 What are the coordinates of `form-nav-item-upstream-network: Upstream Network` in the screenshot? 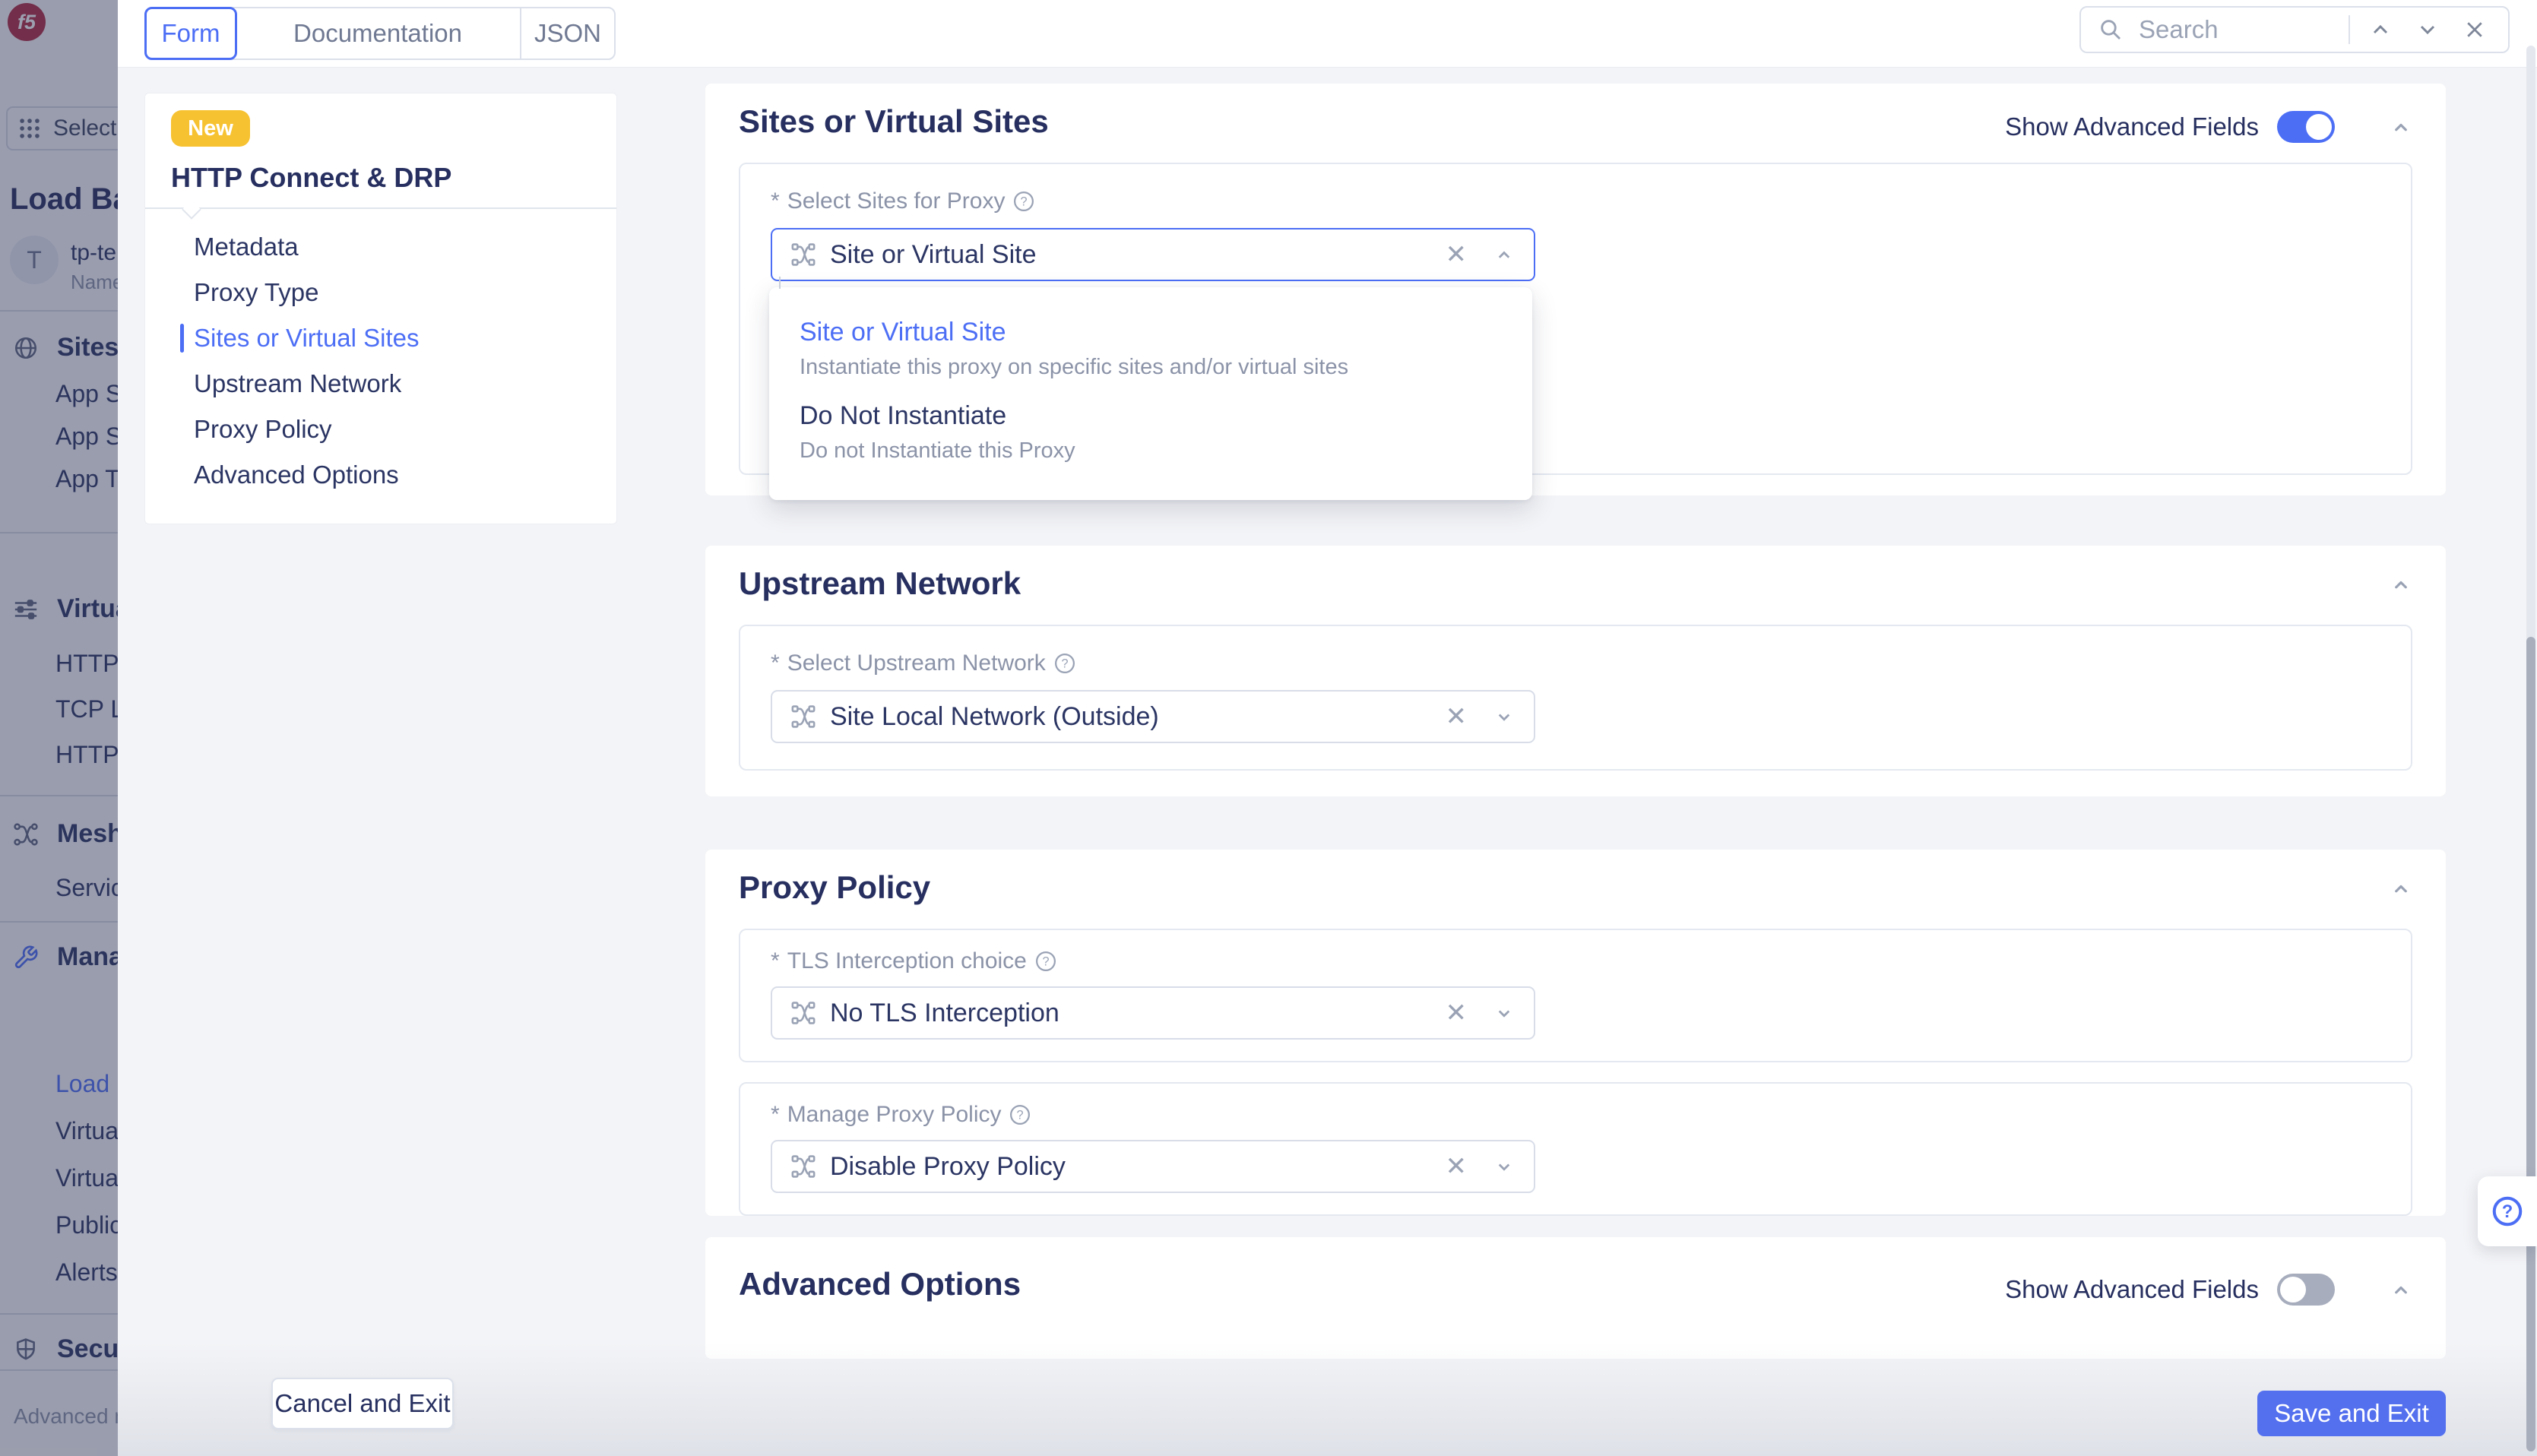 It's located at (380, 384).